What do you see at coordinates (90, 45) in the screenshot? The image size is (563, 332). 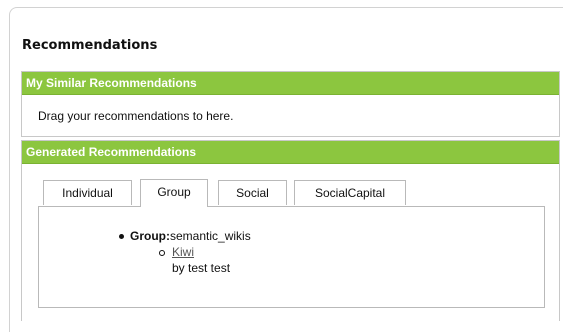 I see `panel-title: Recommendations` at bounding box center [90, 45].